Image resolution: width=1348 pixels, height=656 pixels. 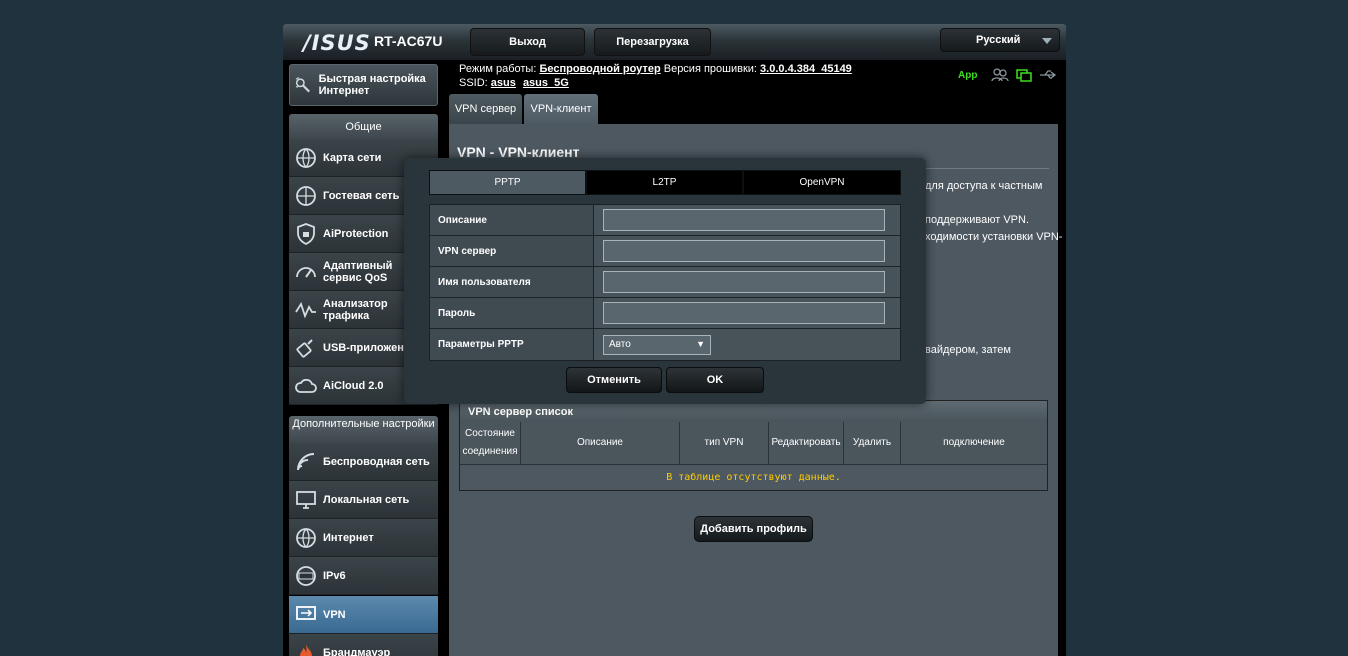 What do you see at coordinates (306, 499) in the screenshot?
I see `monitor-icon` at bounding box center [306, 499].